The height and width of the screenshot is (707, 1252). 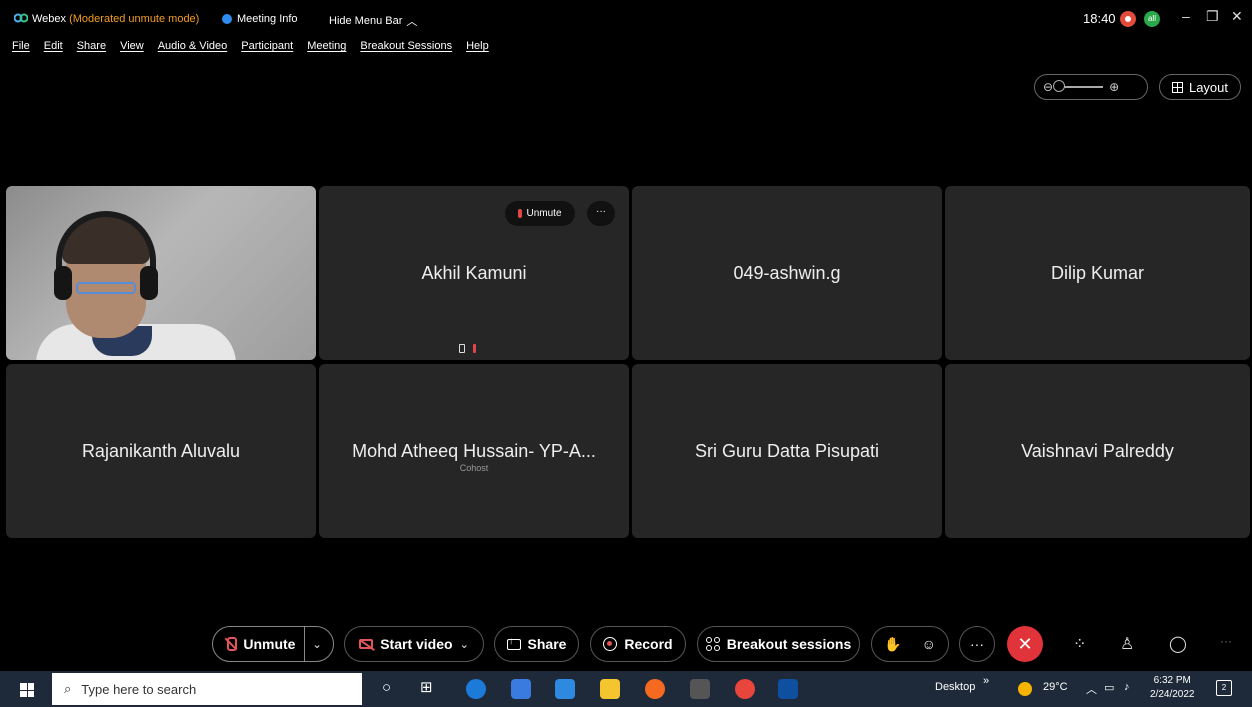 What do you see at coordinates (21, 46) in the screenshot?
I see `menu-file: File` at bounding box center [21, 46].